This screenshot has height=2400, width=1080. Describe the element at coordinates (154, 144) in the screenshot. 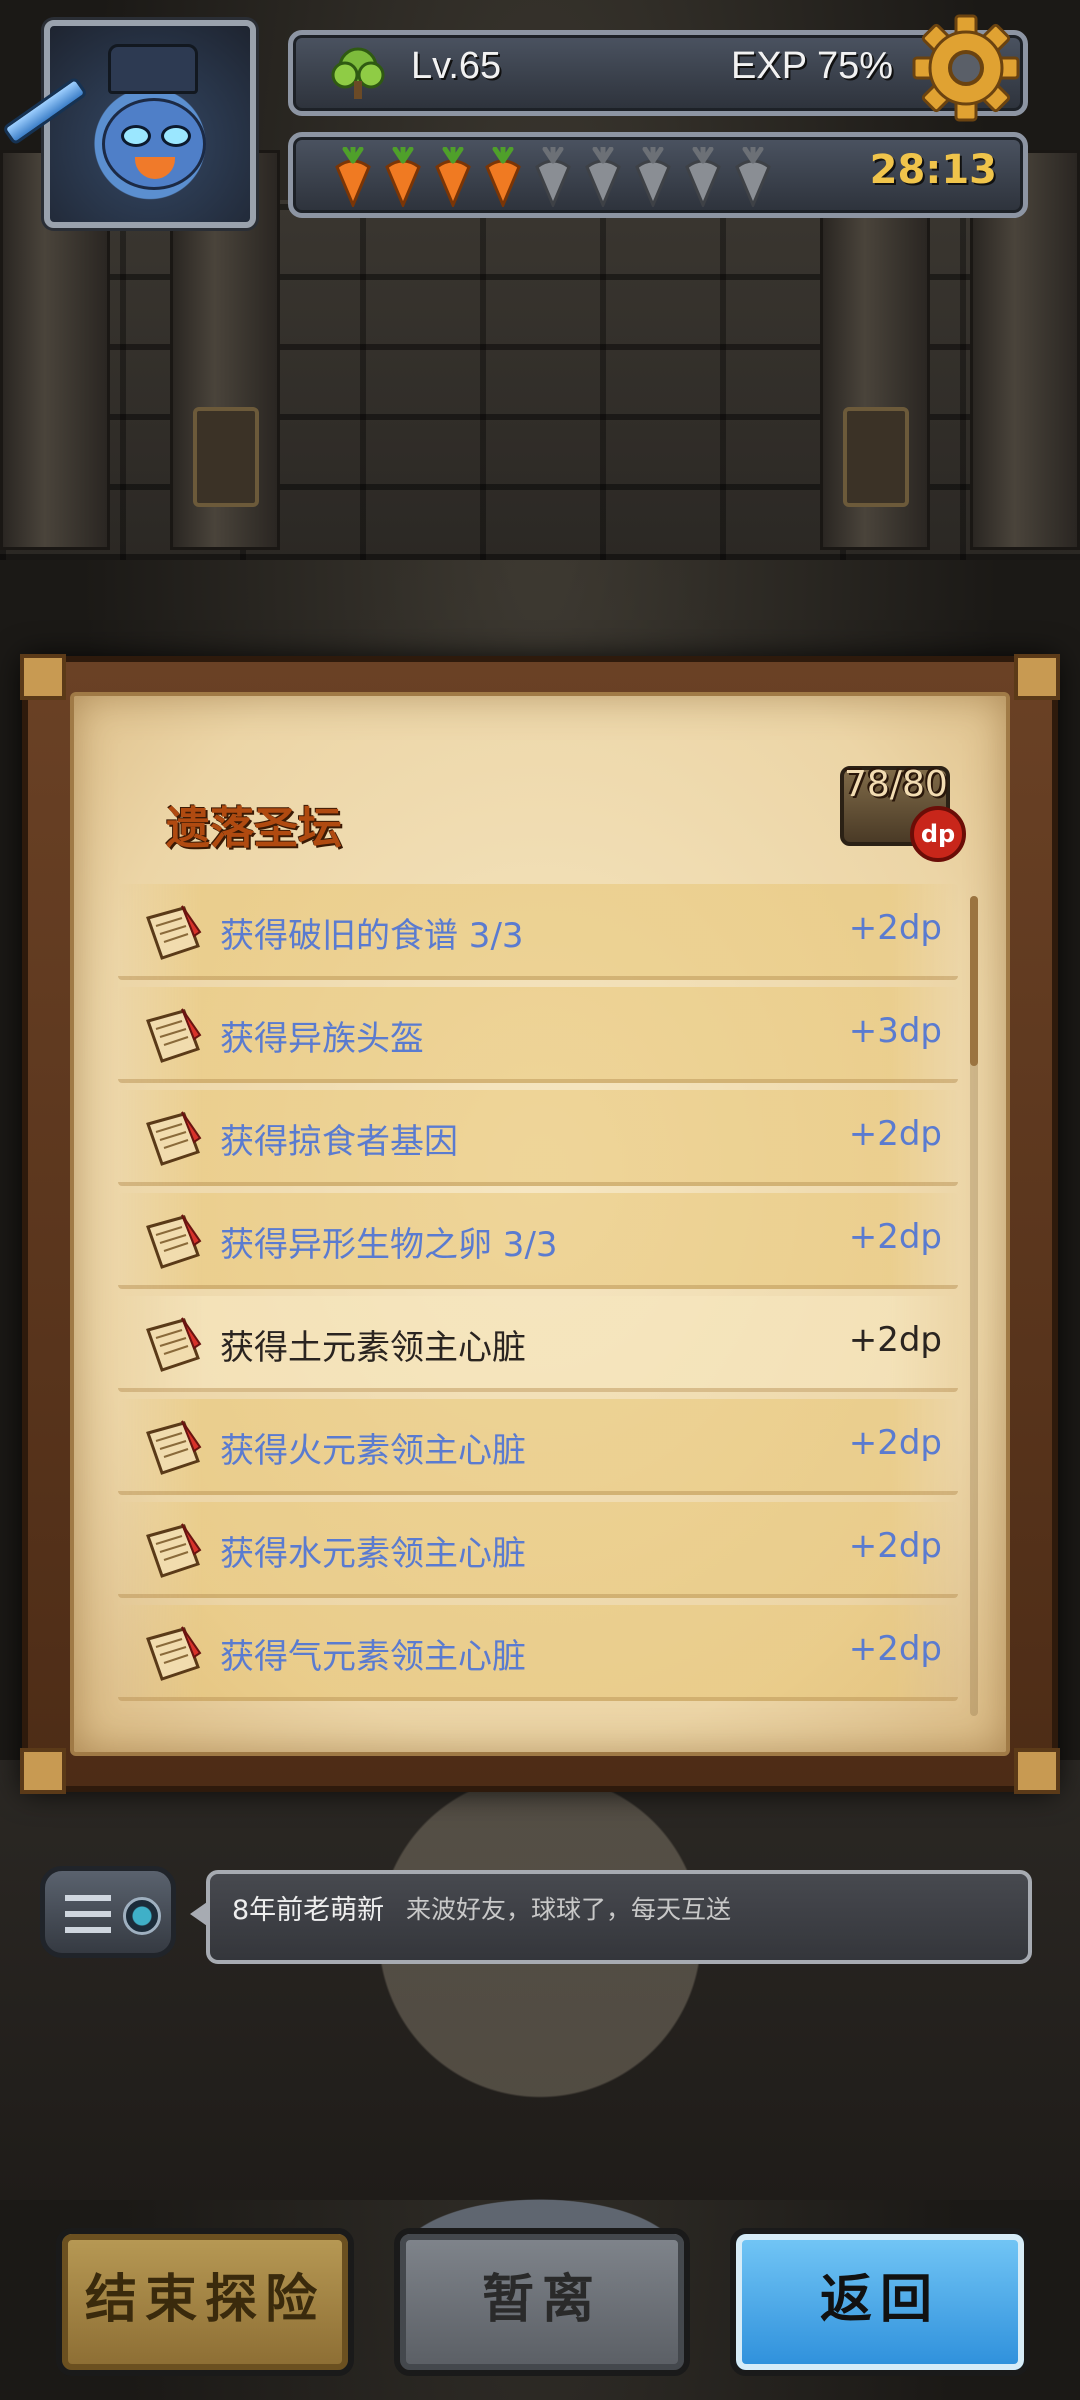

I see `face-icon` at that location.